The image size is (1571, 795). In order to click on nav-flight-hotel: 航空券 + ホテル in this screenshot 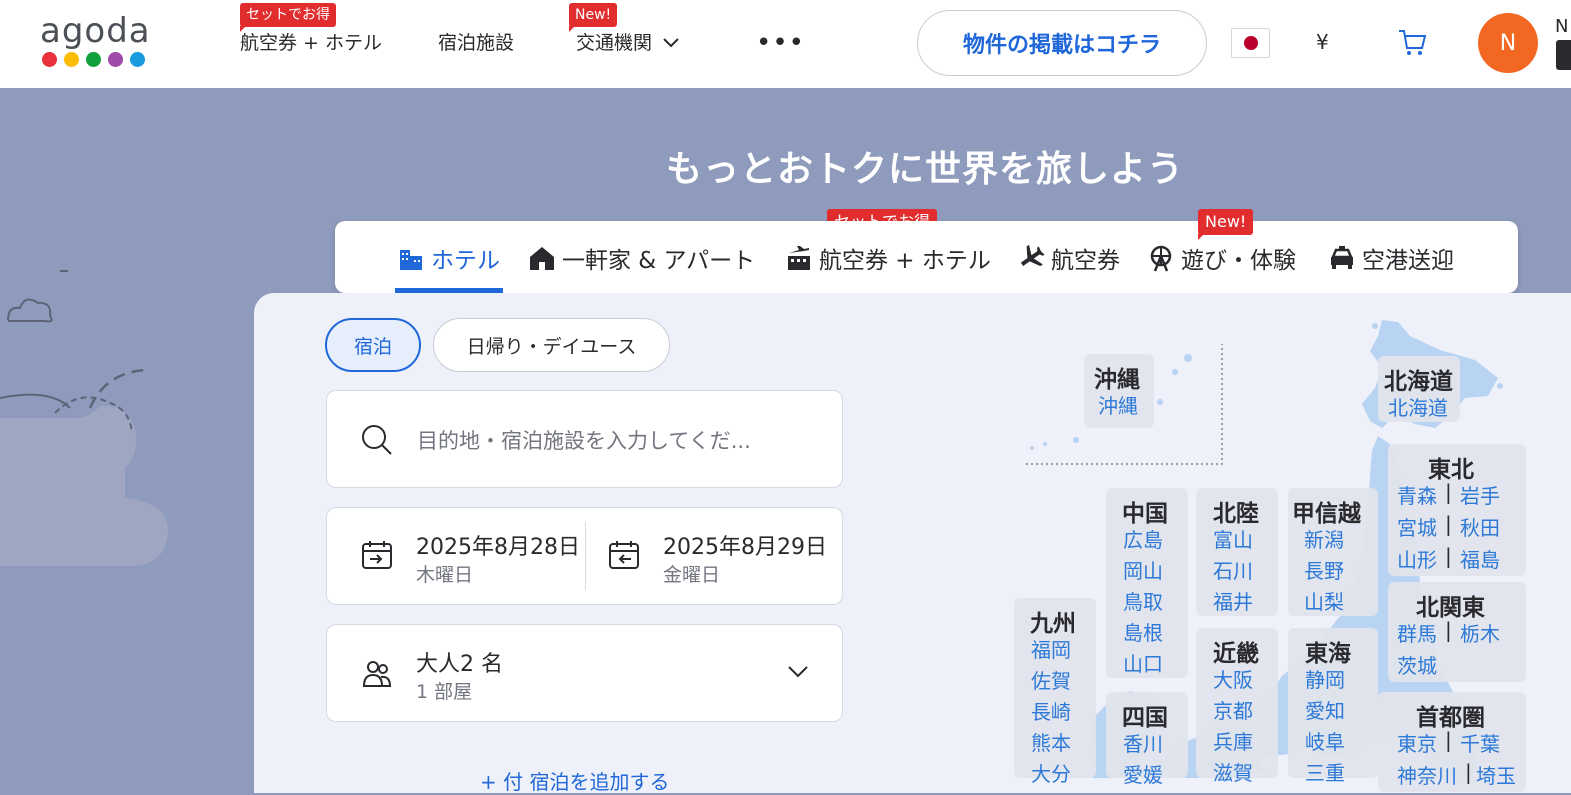, I will do `click(311, 43)`.